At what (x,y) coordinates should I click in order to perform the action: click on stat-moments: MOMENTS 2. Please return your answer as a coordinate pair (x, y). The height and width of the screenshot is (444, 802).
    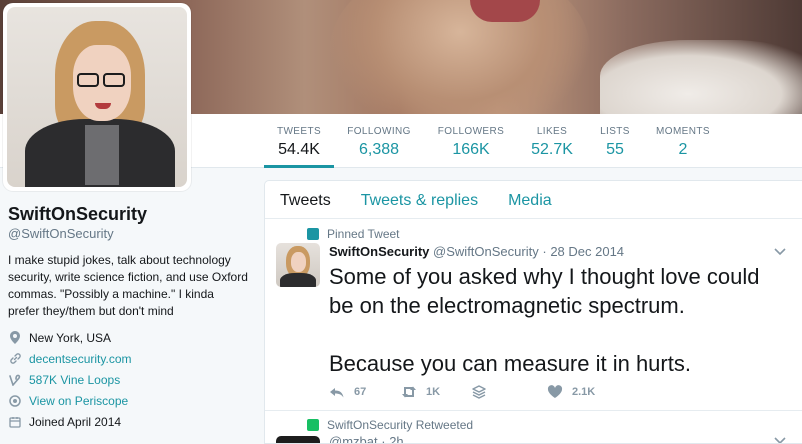
    Looking at the image, I should click on (683, 141).